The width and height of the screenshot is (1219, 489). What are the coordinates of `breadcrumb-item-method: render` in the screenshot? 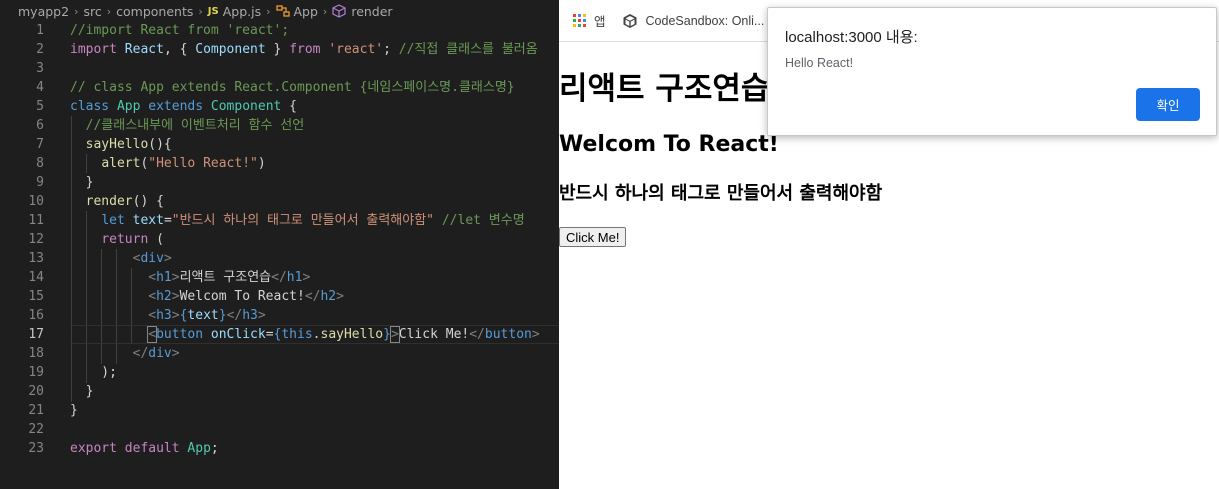 It's located at (371, 11).